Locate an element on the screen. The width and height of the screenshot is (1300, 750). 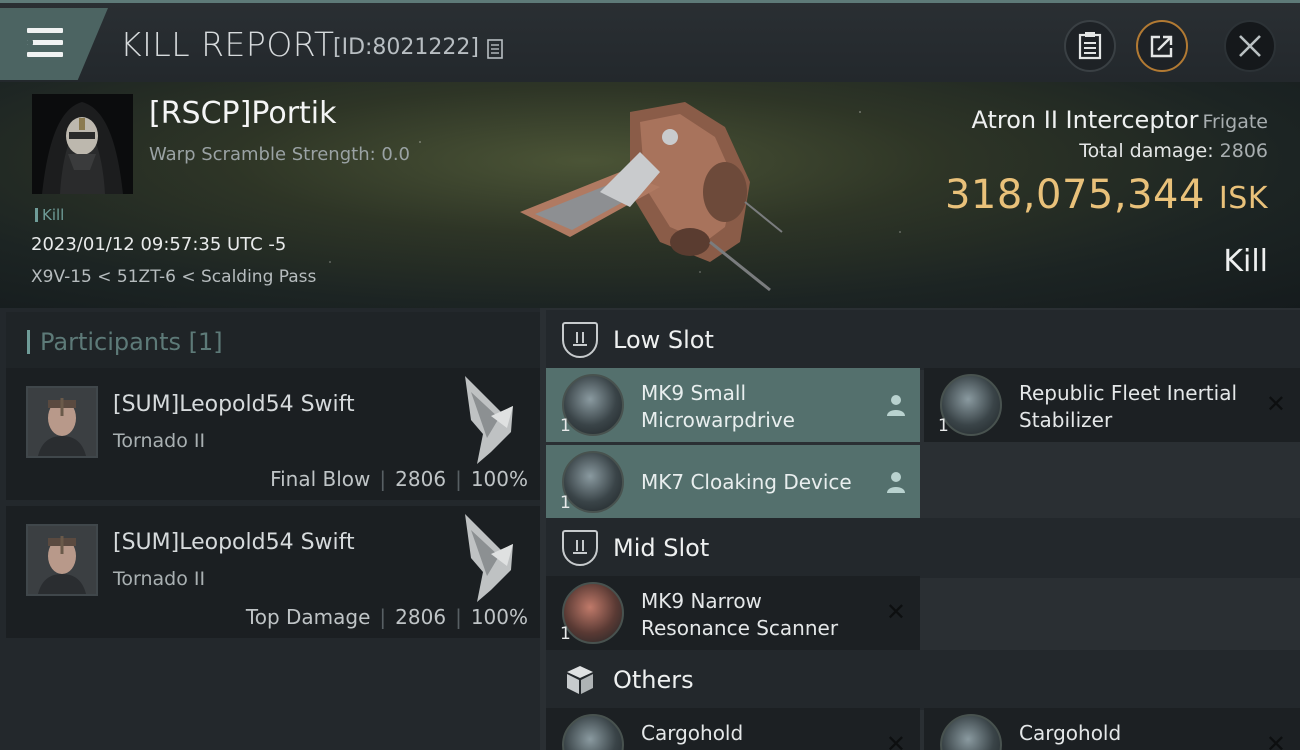
share-button is located at coordinates (1162, 46).